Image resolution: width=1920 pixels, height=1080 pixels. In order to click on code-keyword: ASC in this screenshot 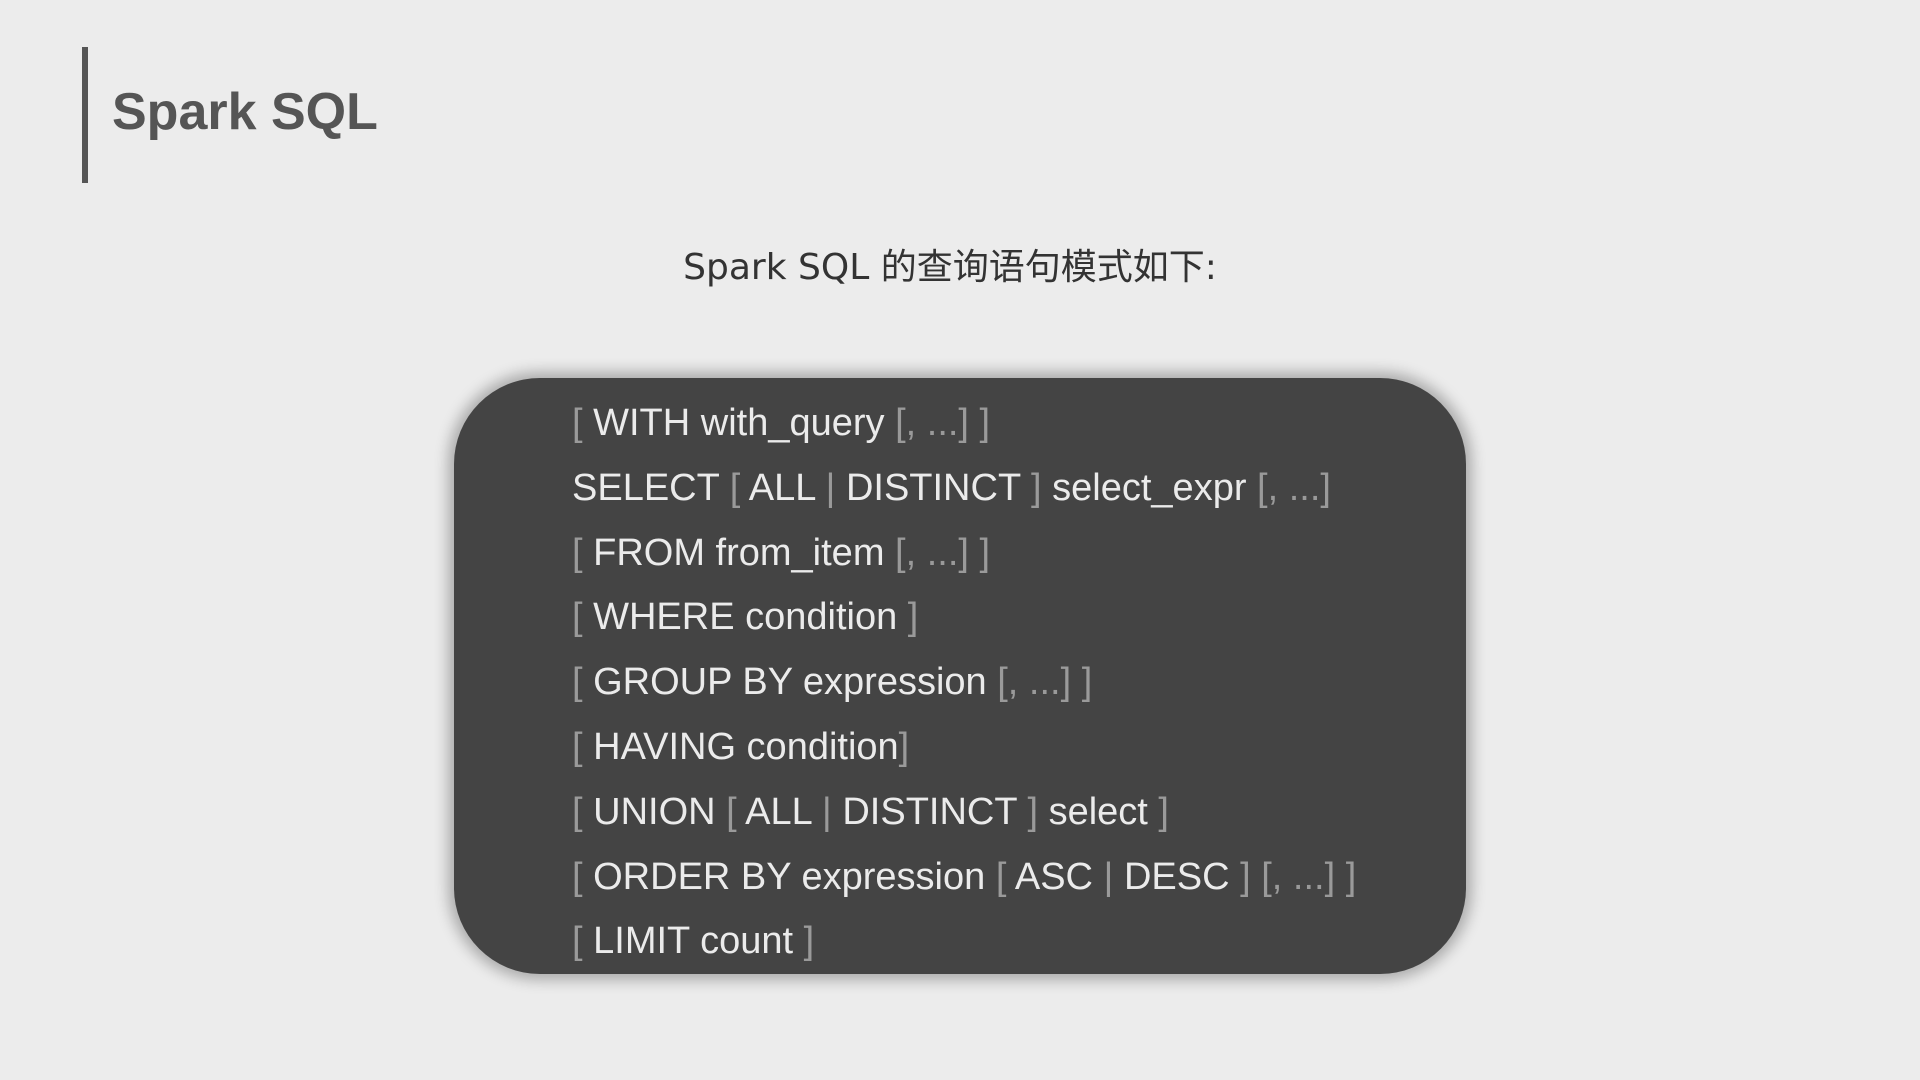, I will do `click(1053, 876)`.